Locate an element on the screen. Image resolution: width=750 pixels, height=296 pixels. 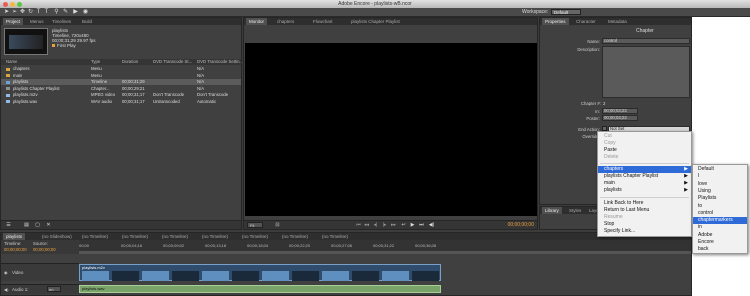
tab-styles: Styles is located at coordinates (575, 210).